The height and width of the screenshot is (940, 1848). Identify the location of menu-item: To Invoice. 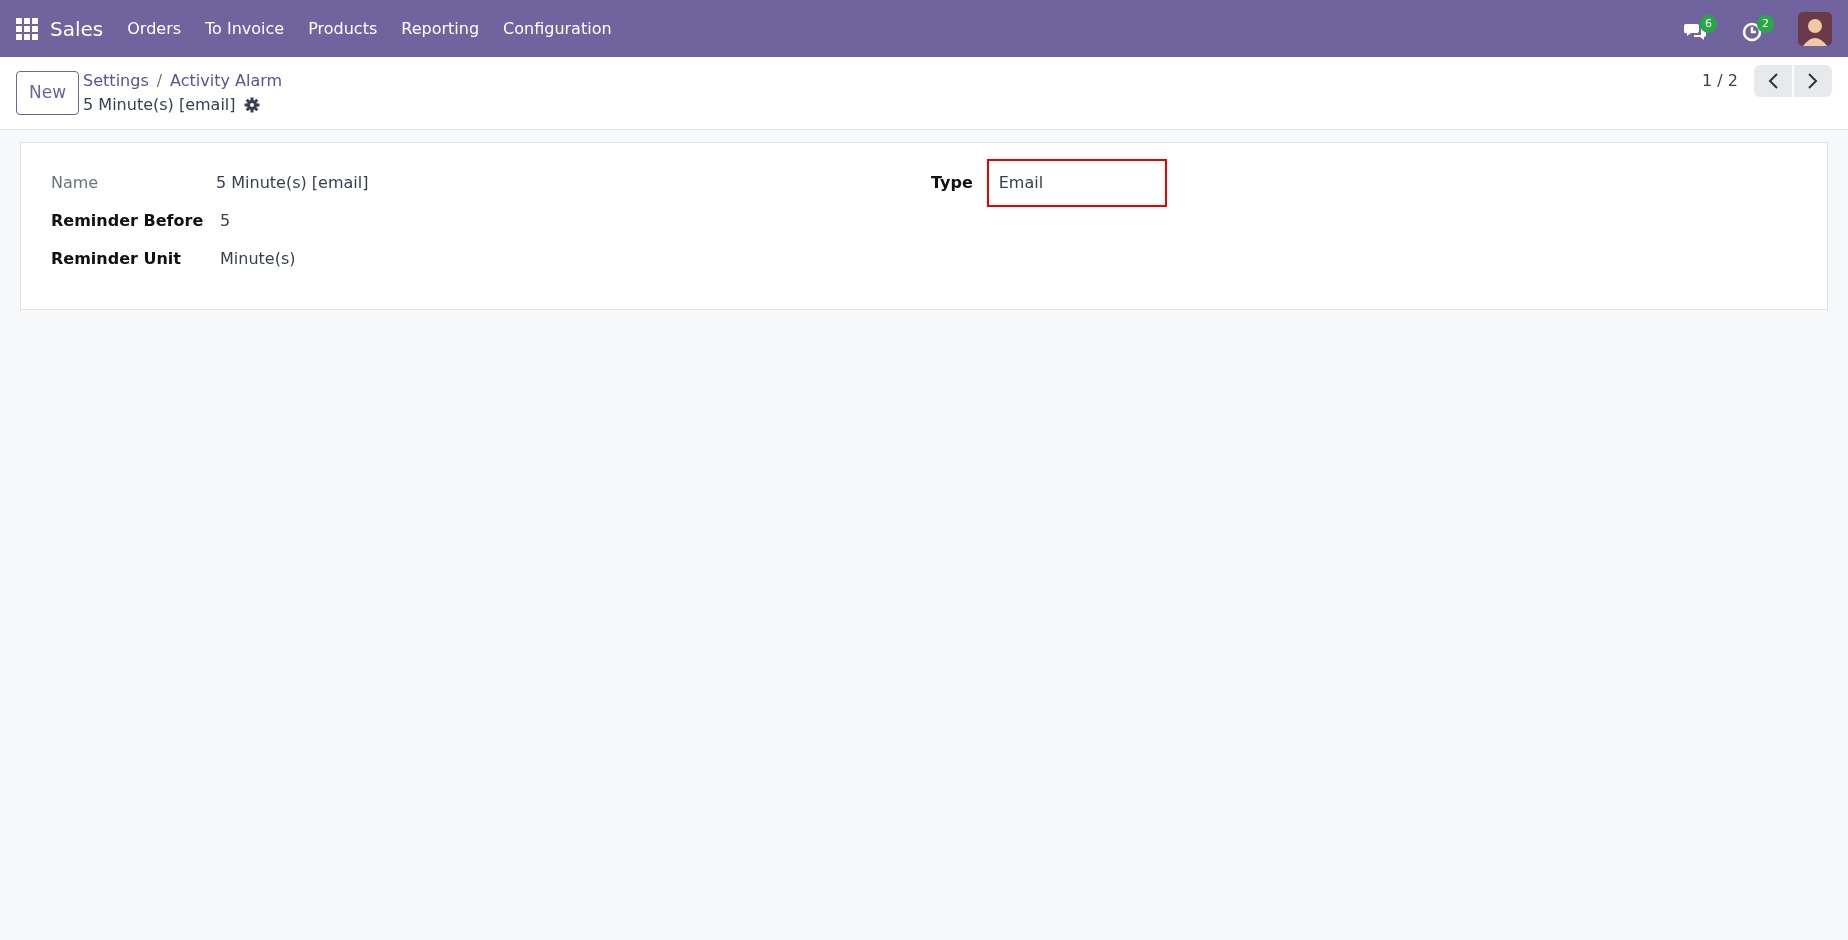
(245, 28).